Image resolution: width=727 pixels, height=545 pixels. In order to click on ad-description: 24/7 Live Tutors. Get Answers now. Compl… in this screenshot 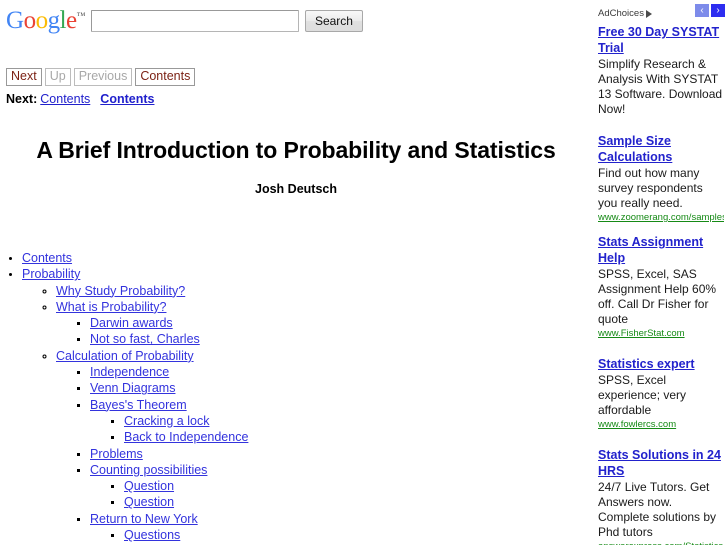, I will do `click(657, 509)`.